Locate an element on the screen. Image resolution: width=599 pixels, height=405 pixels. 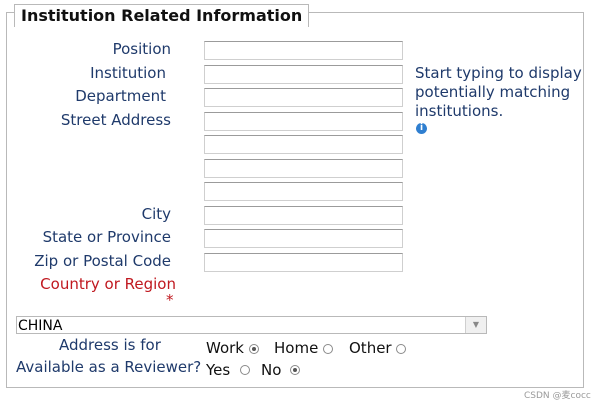
info-icon: i is located at coordinates (421, 128).